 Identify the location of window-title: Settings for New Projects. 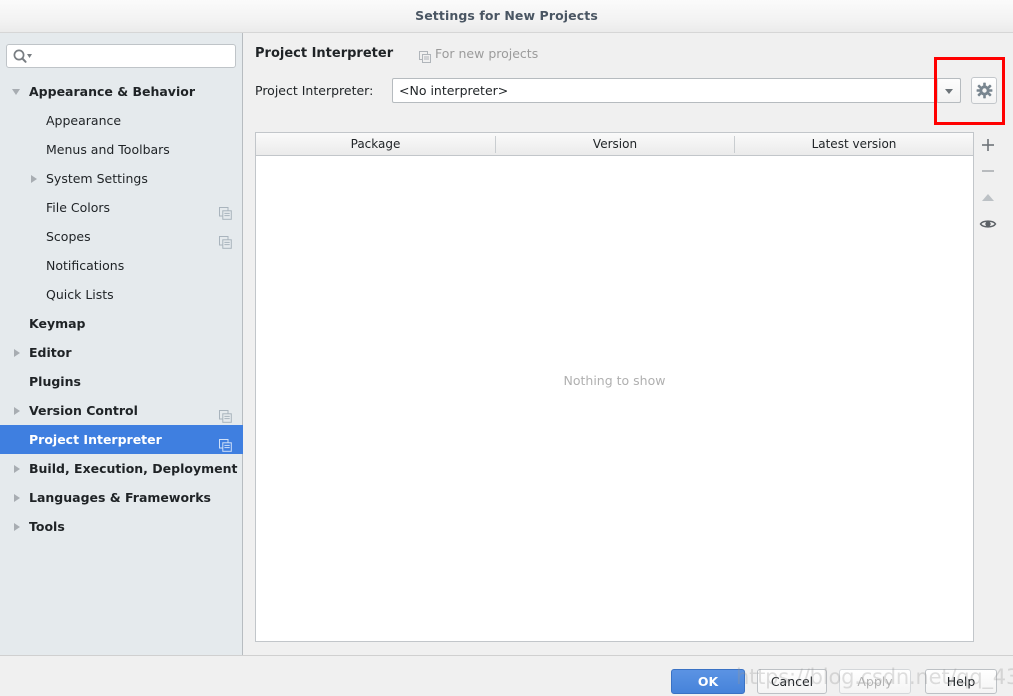
(506, 15).